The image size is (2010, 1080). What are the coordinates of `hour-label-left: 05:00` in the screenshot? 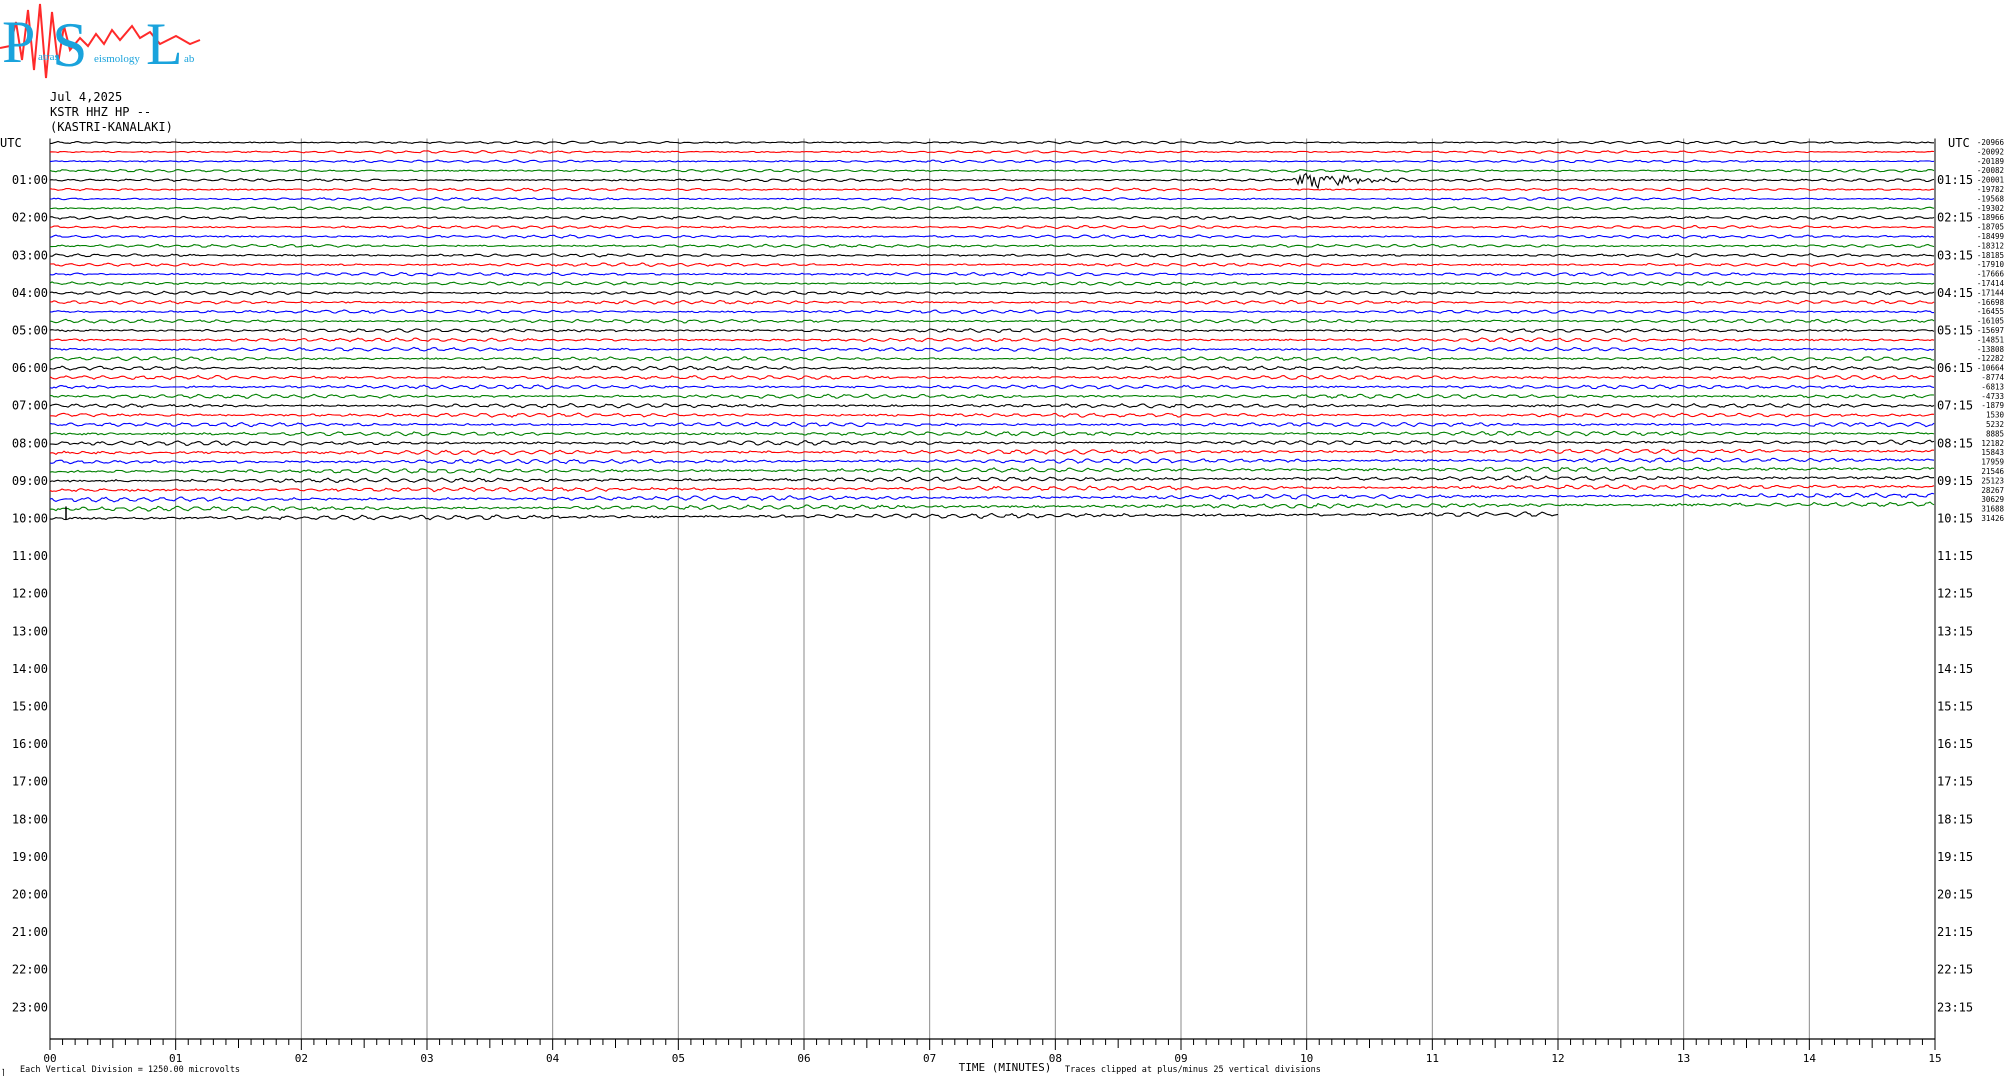 It's located at (30, 331).